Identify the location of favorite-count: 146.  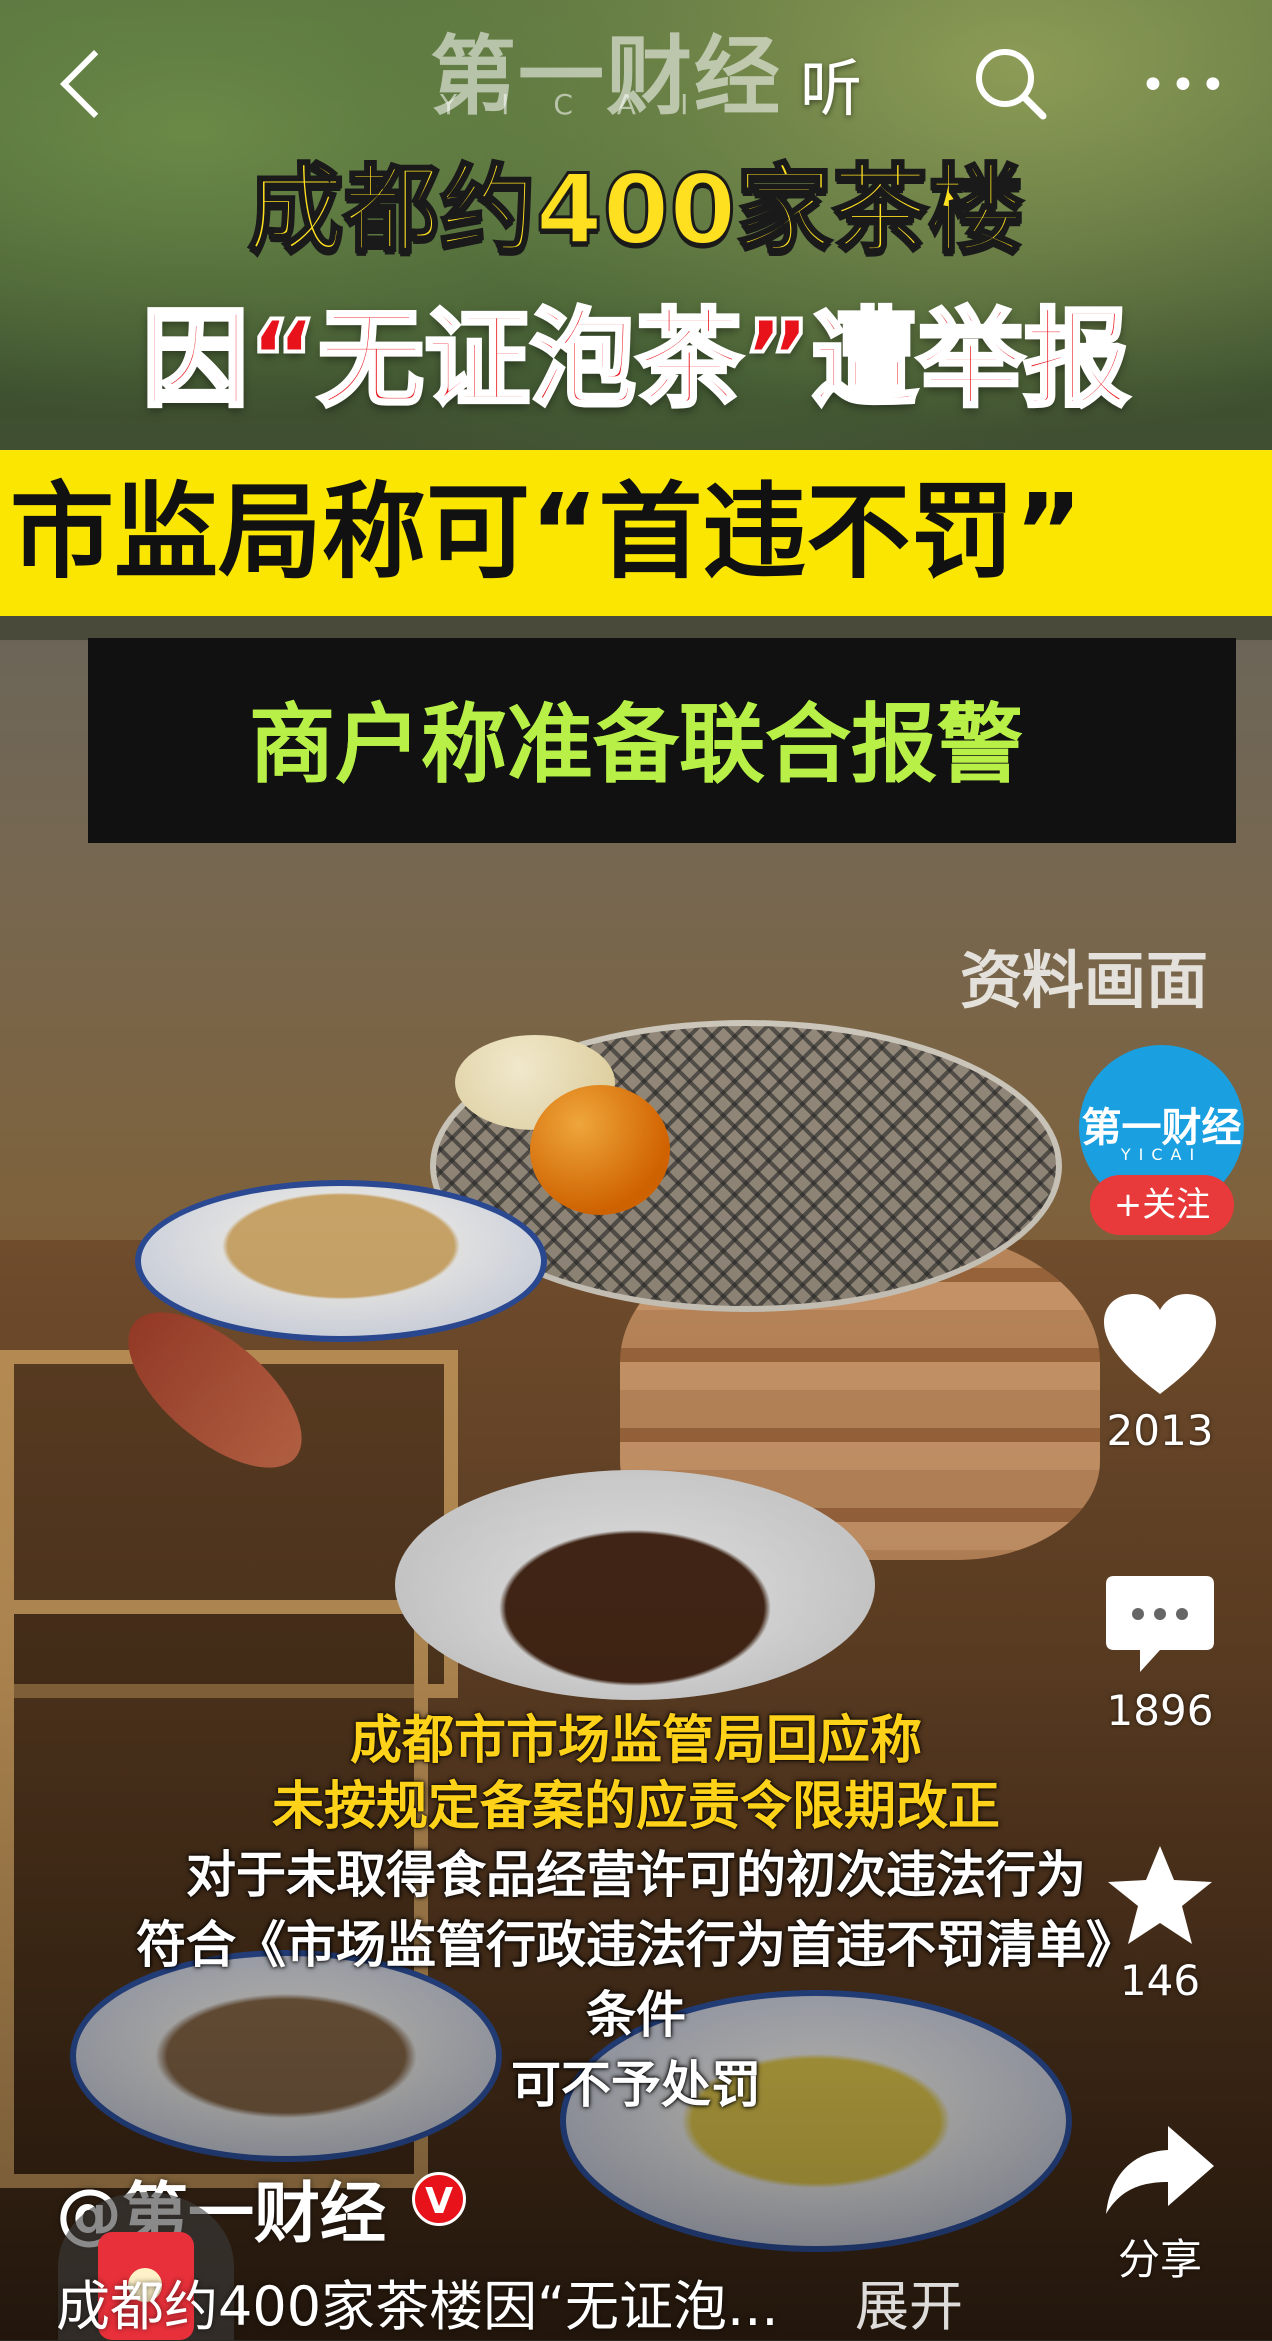
(1160, 1980).